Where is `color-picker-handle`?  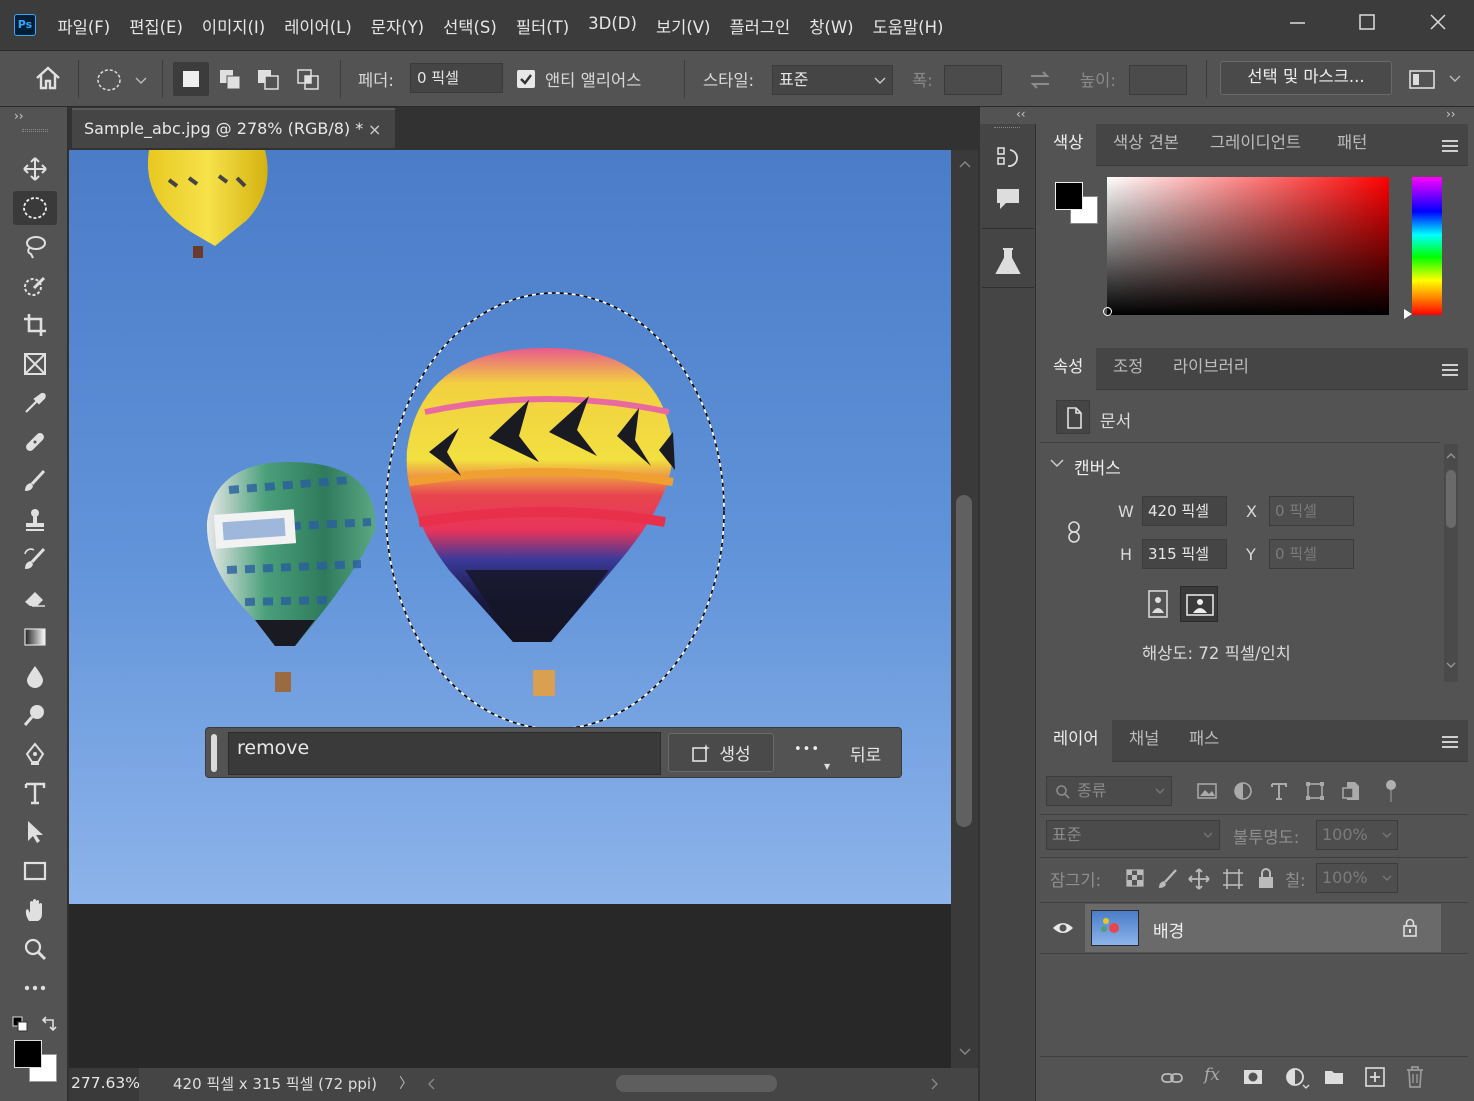
color-picker-handle is located at coordinates (1107, 311).